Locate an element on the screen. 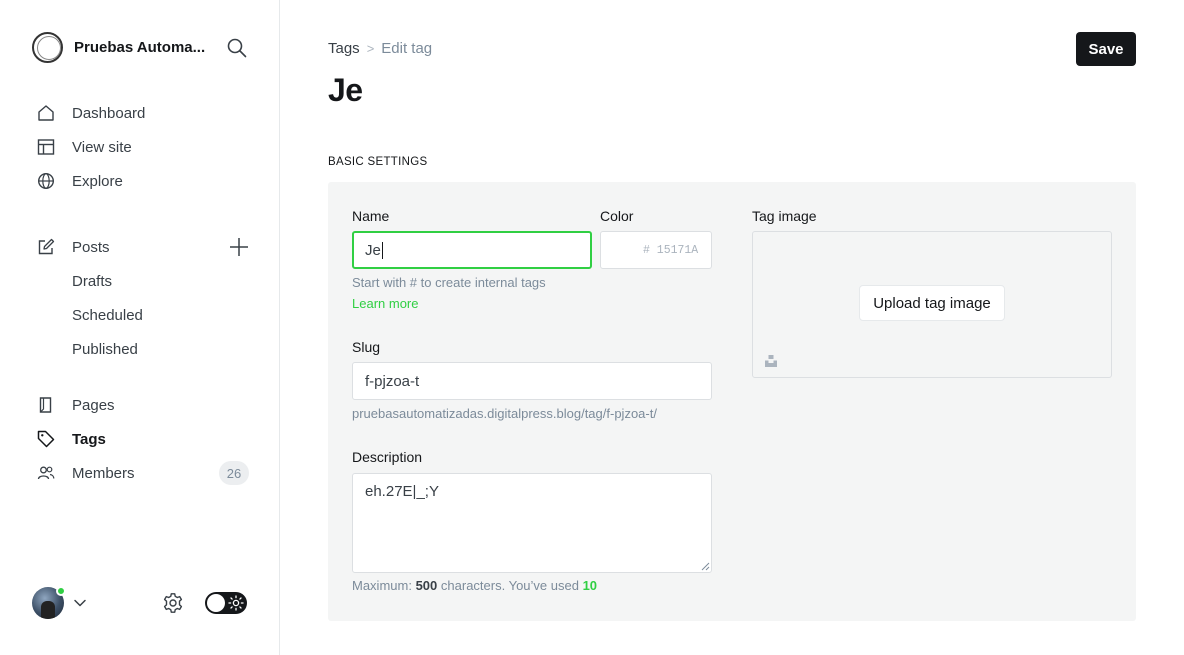  toggle-knob is located at coordinates (216, 603).